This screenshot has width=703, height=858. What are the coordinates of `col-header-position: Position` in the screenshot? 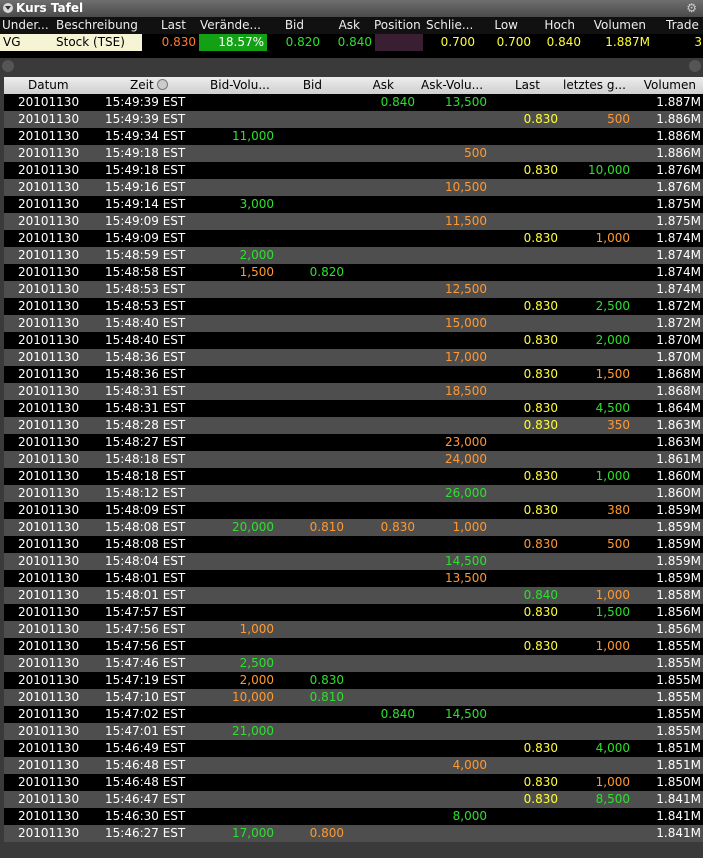 It's located at (400, 25).